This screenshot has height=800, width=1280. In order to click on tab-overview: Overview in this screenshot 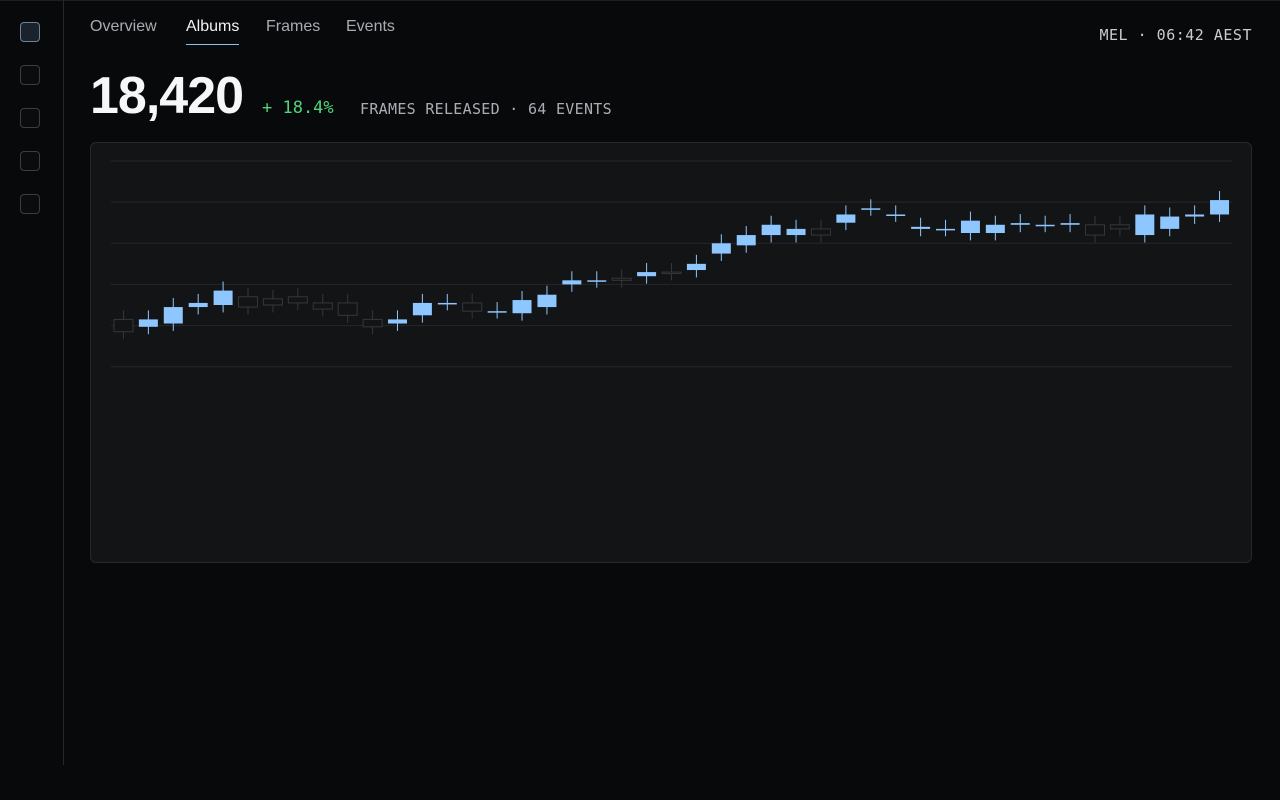, I will do `click(123, 31)`.